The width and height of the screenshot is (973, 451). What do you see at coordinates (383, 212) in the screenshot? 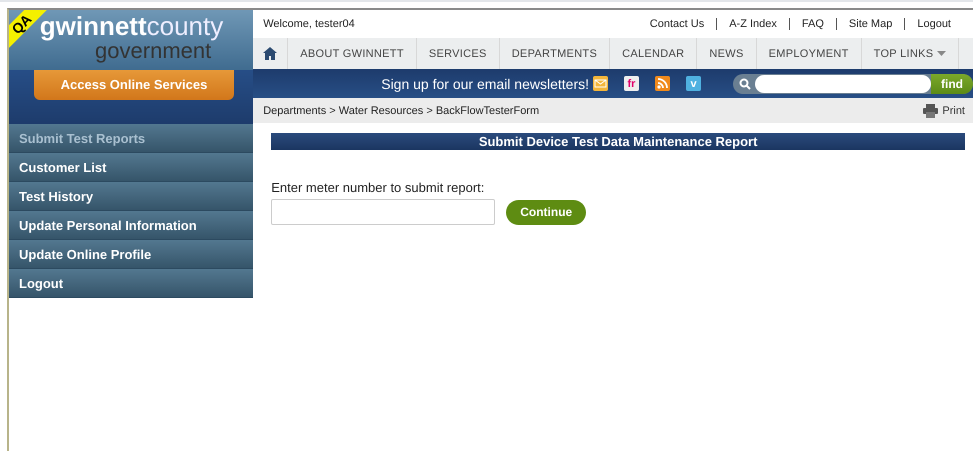
I see `meter-number-field` at bounding box center [383, 212].